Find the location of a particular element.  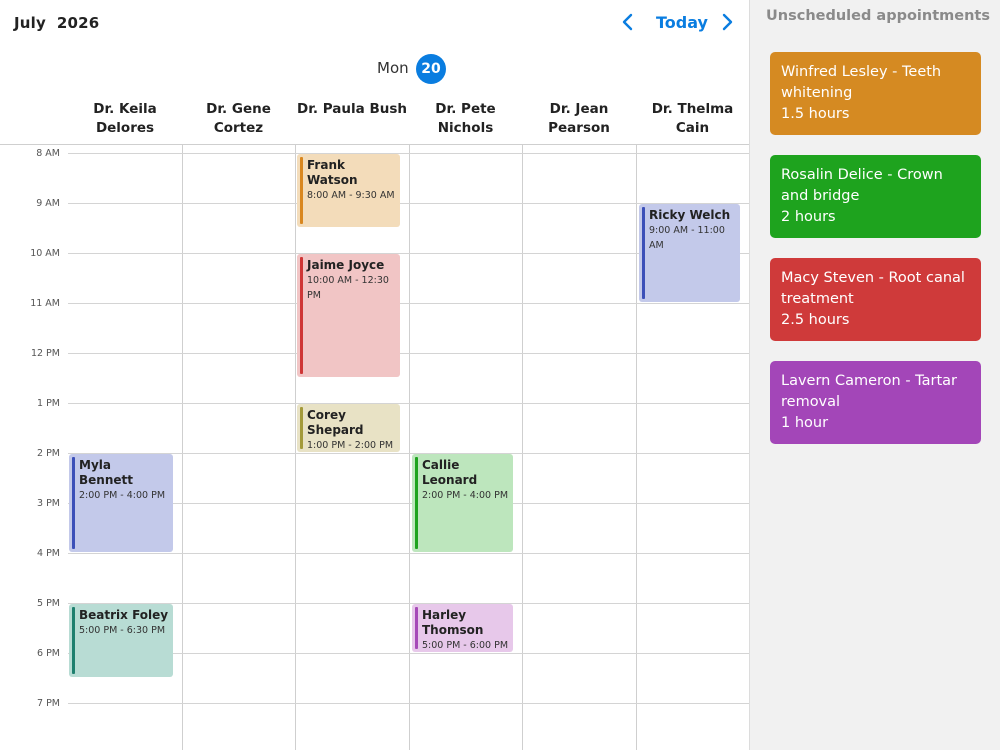

card-duration: 1 hour is located at coordinates (805, 423).